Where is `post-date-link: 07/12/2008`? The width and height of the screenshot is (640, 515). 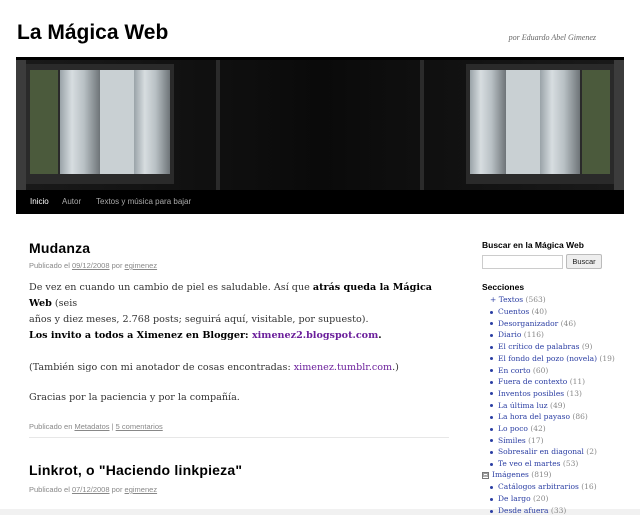
post-date-link: 07/12/2008 is located at coordinates (91, 489).